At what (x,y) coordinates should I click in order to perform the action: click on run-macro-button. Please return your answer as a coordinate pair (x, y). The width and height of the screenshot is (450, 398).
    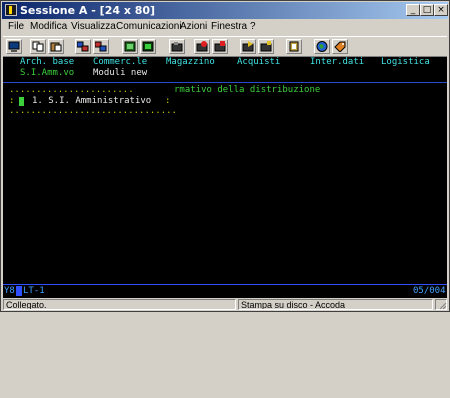
    Looking at the image, I should click on (266, 46).